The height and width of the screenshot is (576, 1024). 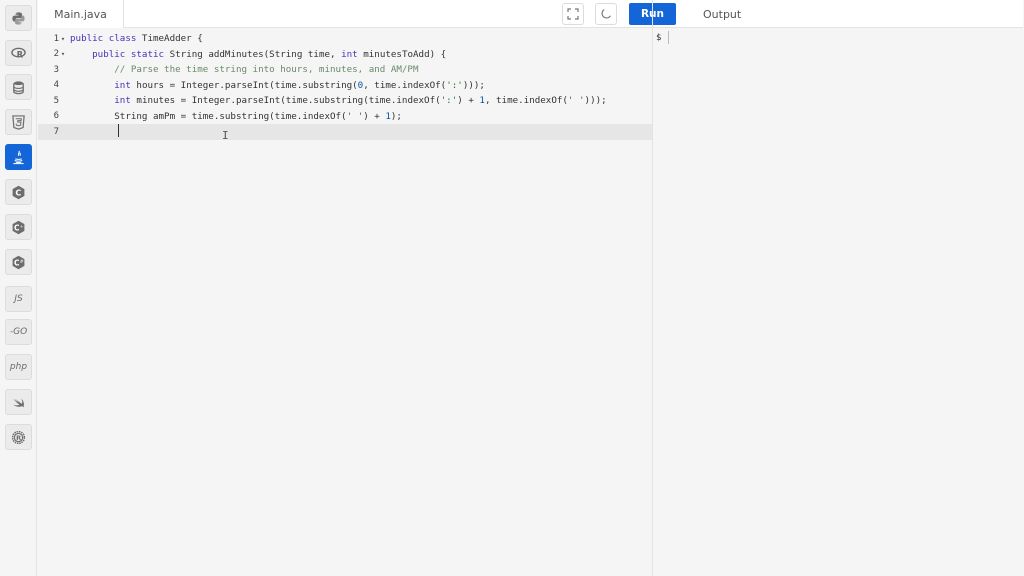 I want to click on line-number: 4, so click(x=56, y=85).